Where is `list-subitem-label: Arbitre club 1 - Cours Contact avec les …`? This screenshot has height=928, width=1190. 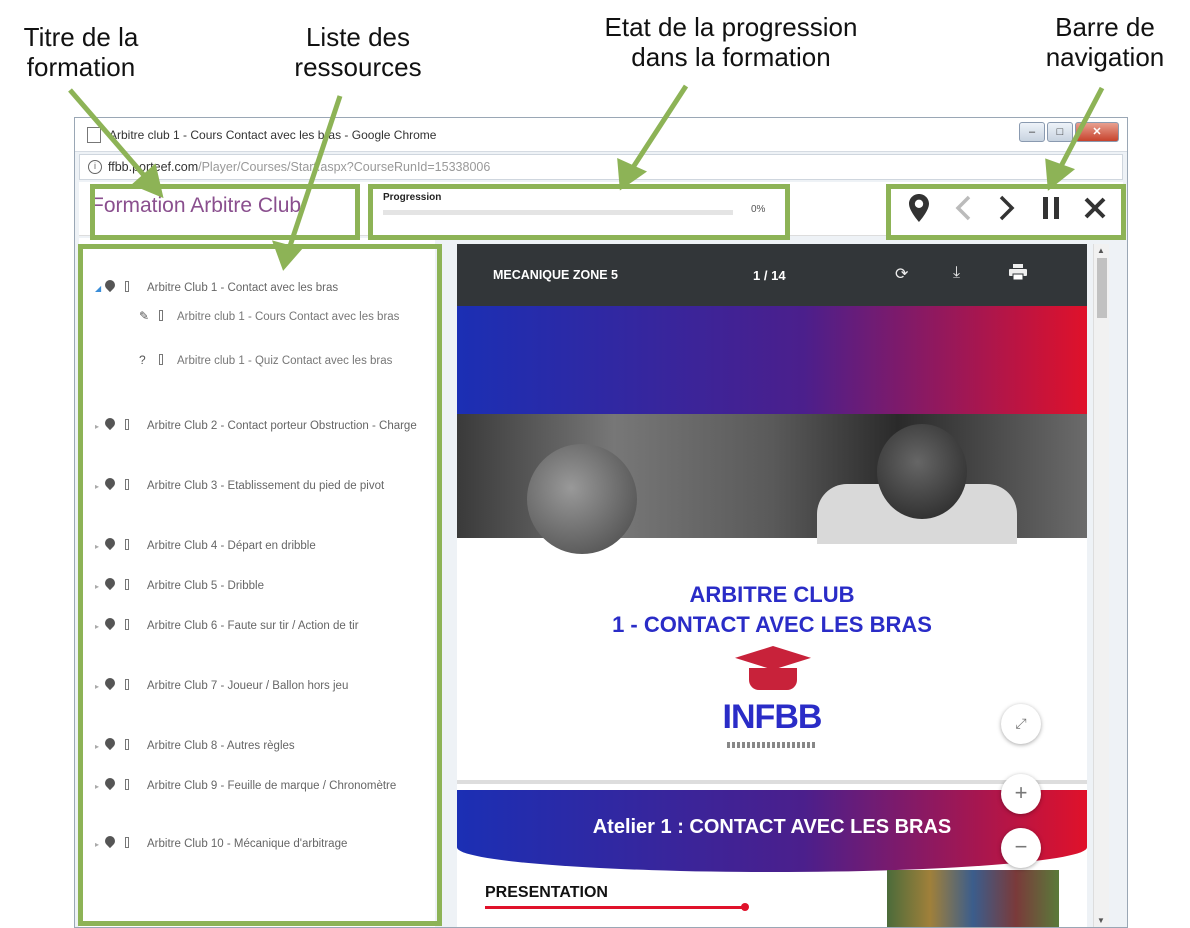 list-subitem-label: Arbitre club 1 - Cours Contact avec les … is located at coordinates (288, 317).